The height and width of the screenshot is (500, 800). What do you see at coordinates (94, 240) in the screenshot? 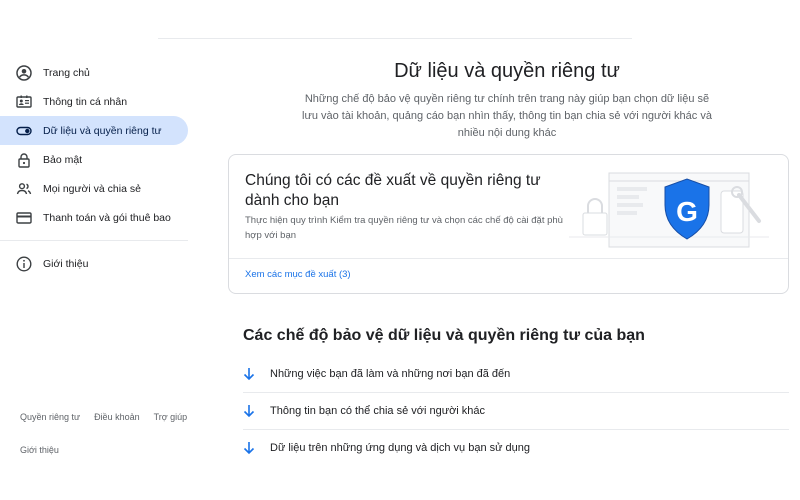
I see `sidebar-divider` at bounding box center [94, 240].